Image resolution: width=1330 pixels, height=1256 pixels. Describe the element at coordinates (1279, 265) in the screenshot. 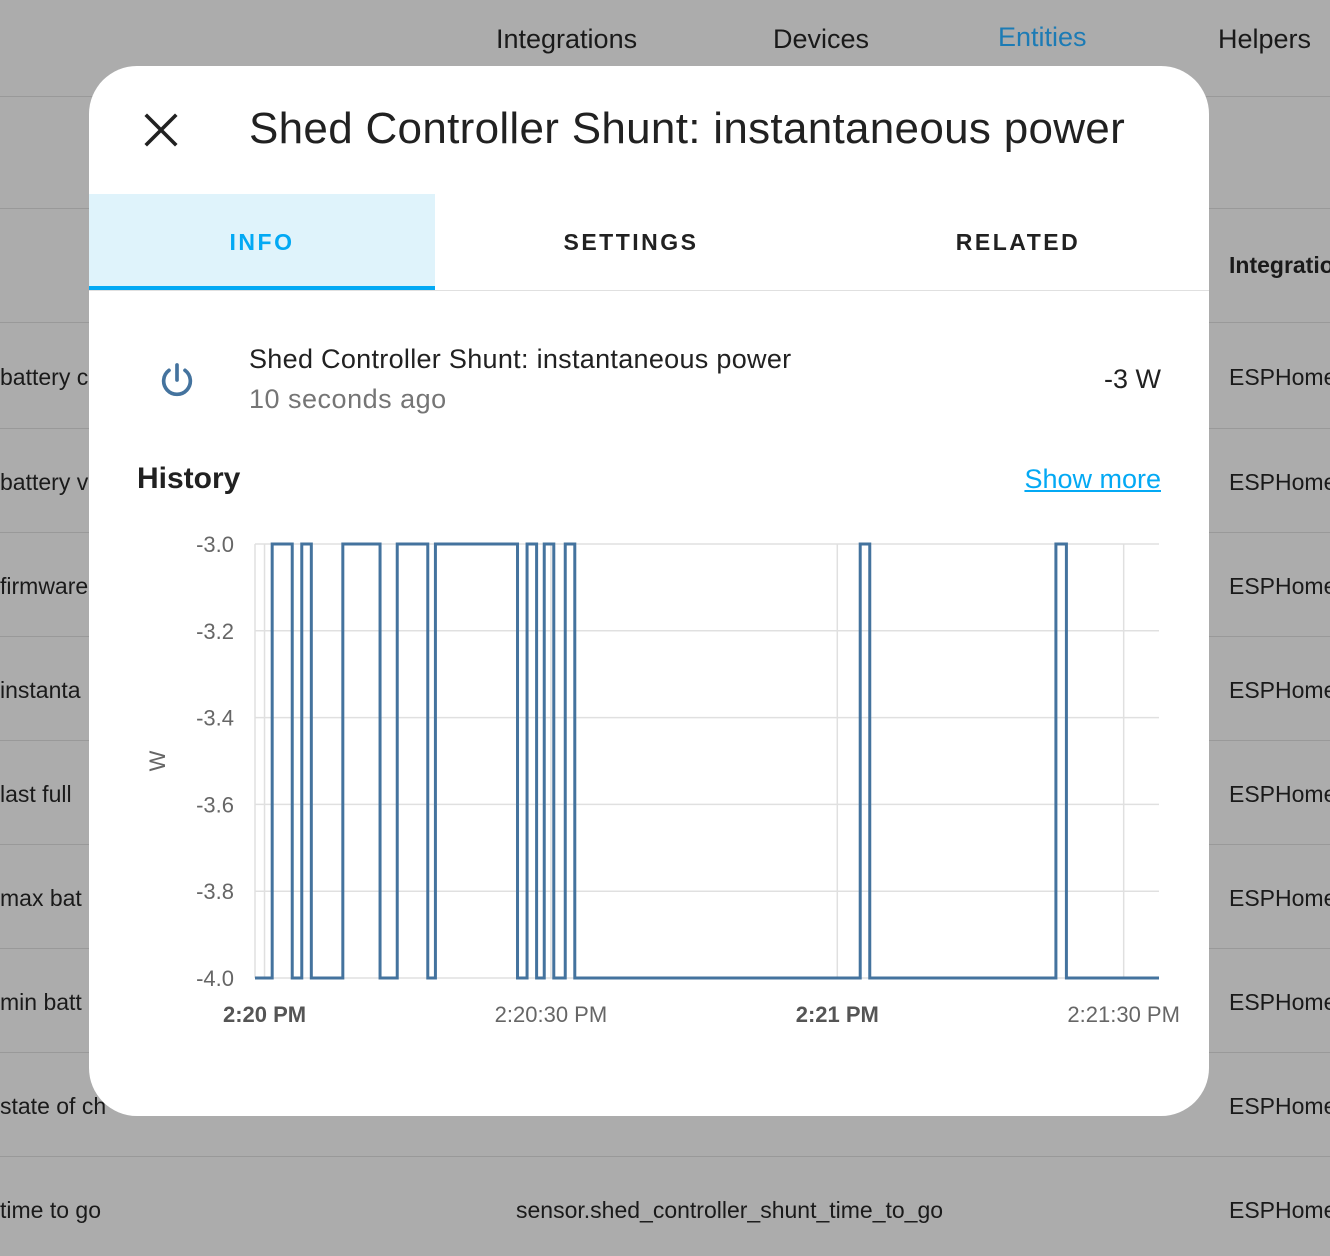

I see `column-header-integration: Integratio` at that location.